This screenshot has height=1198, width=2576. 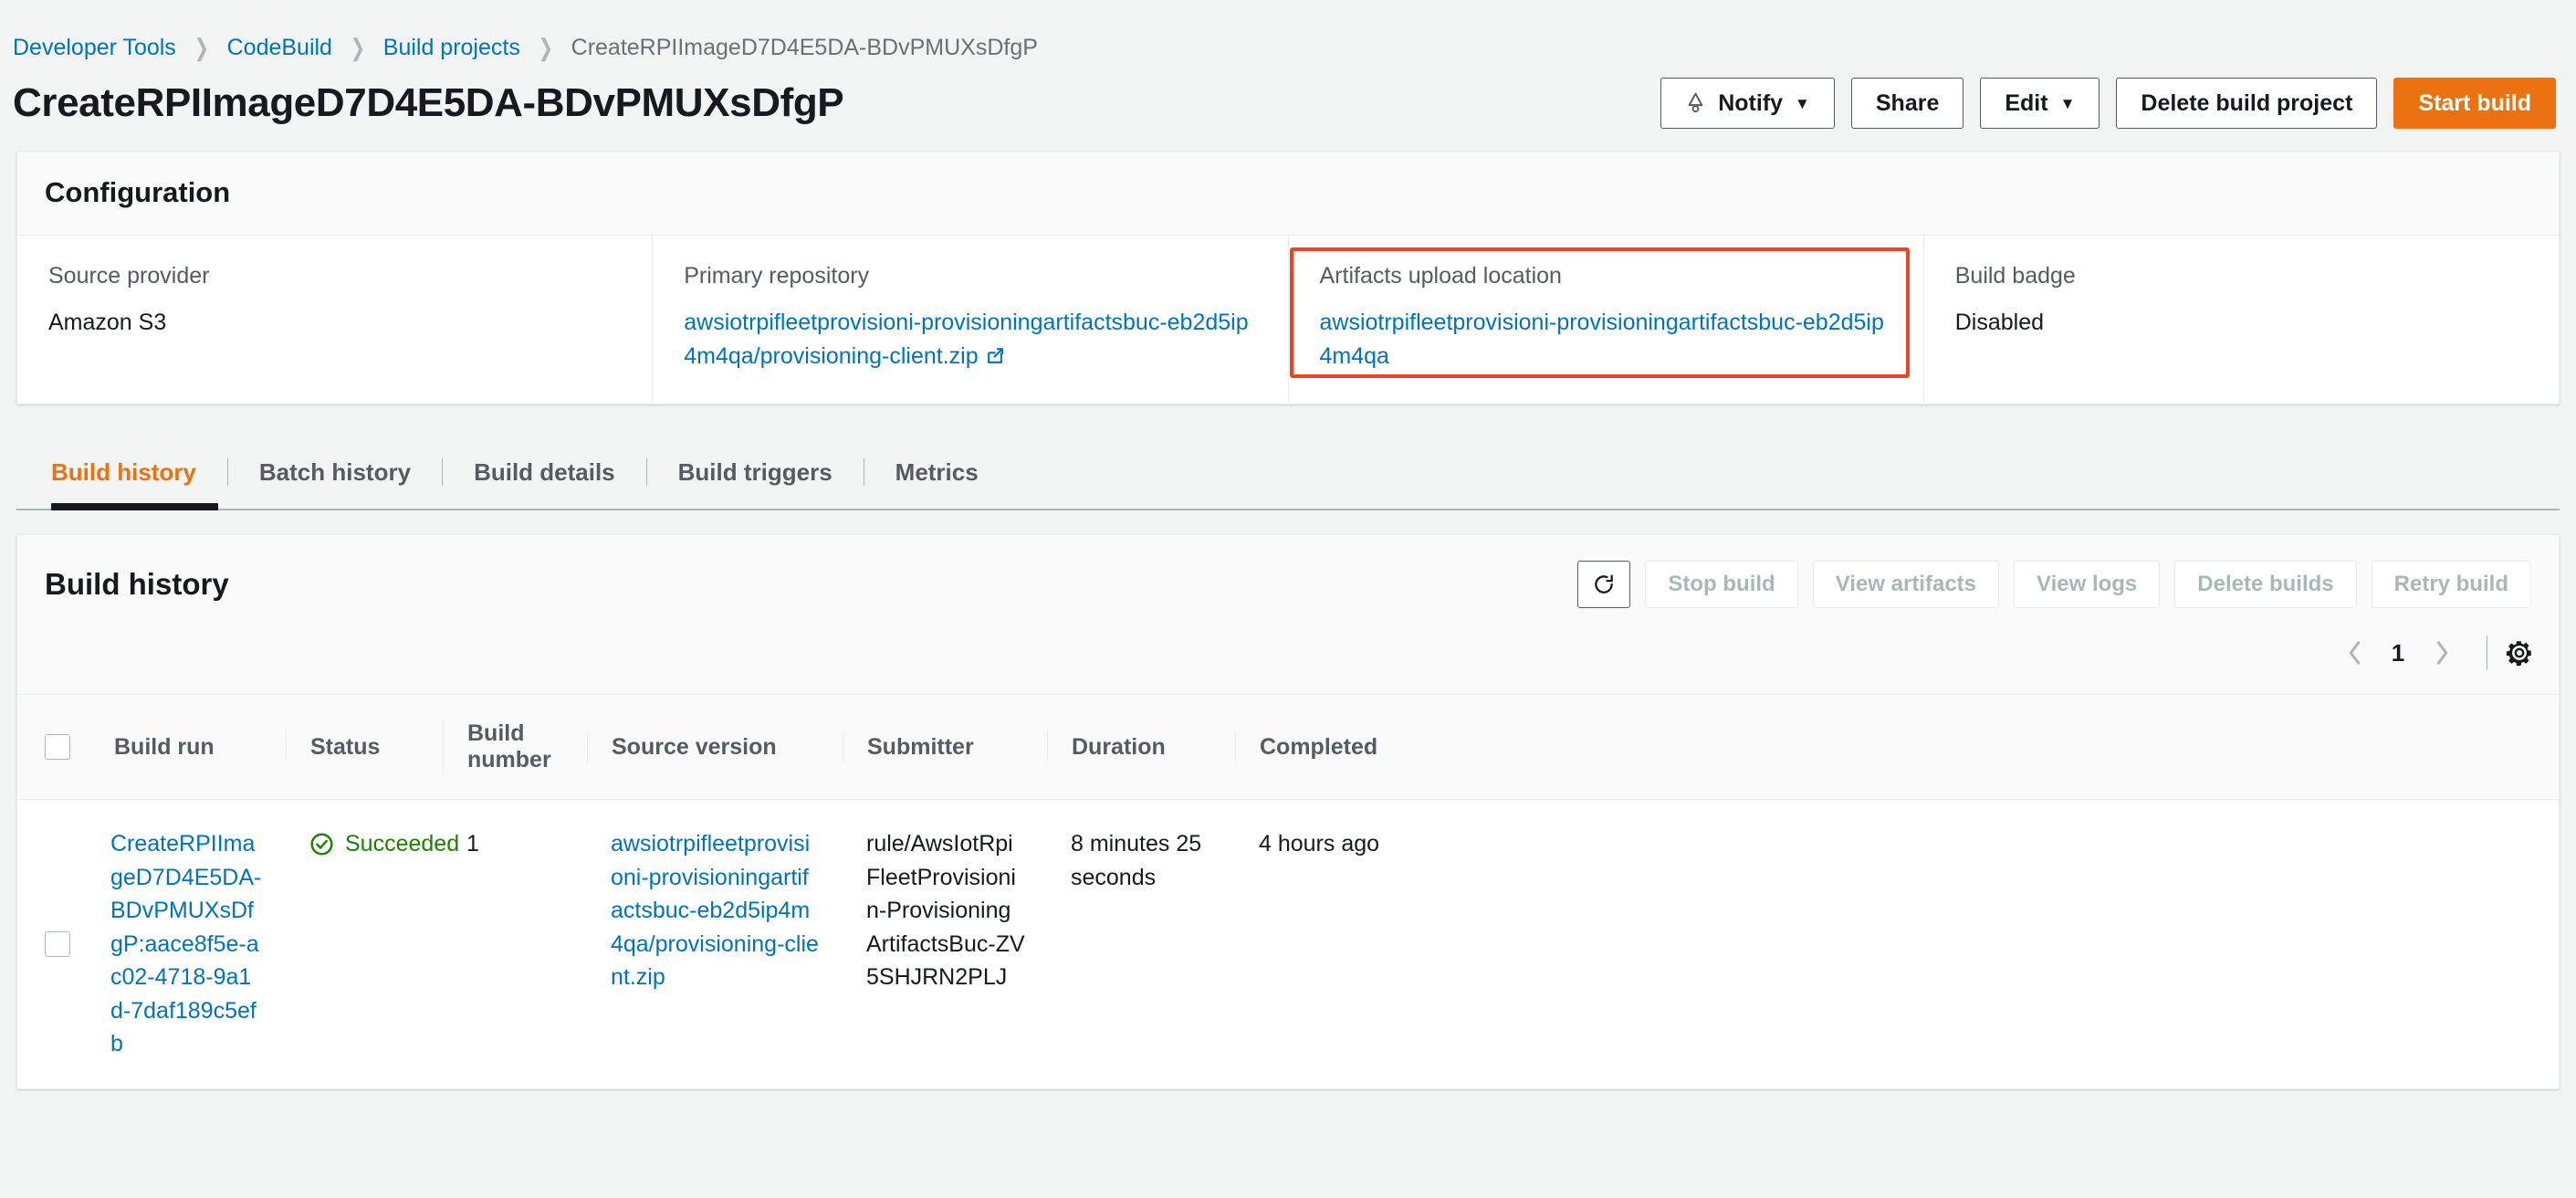 I want to click on breadcrumb-item-developer-tools: Developer Tools, so click(x=95, y=48).